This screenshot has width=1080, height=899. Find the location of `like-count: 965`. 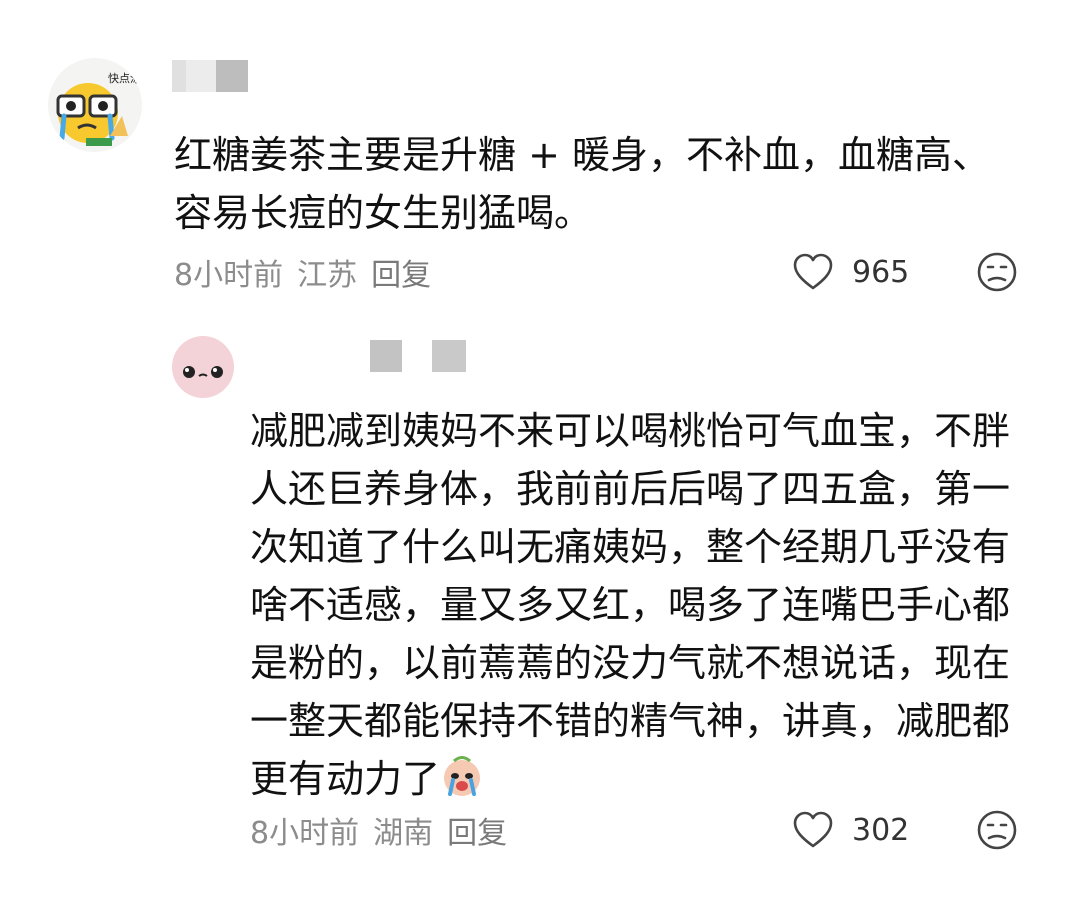

like-count: 965 is located at coordinates (881, 272).